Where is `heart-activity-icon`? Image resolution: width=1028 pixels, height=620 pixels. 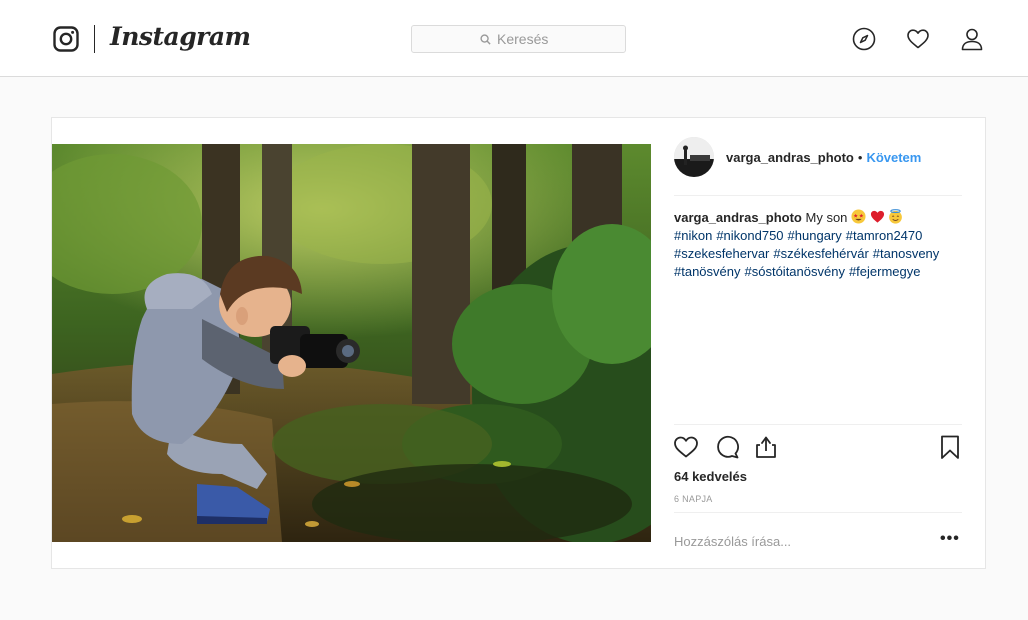
heart-activity-icon is located at coordinates (918, 39).